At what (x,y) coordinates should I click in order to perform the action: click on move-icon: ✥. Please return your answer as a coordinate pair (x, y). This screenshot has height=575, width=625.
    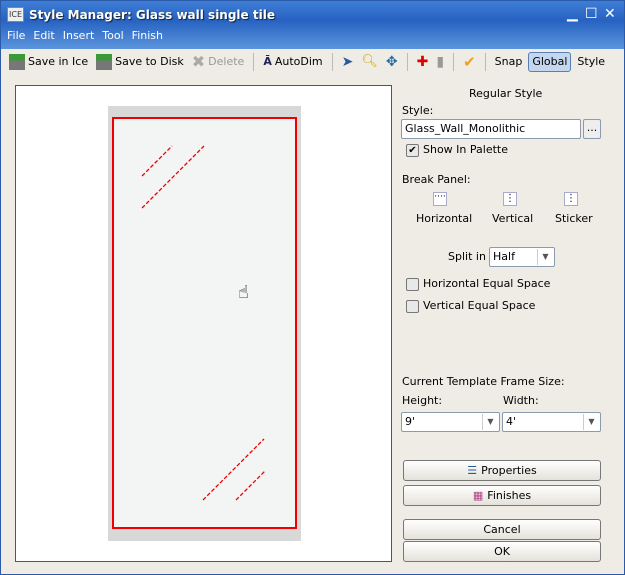
    Looking at the image, I should click on (391, 61).